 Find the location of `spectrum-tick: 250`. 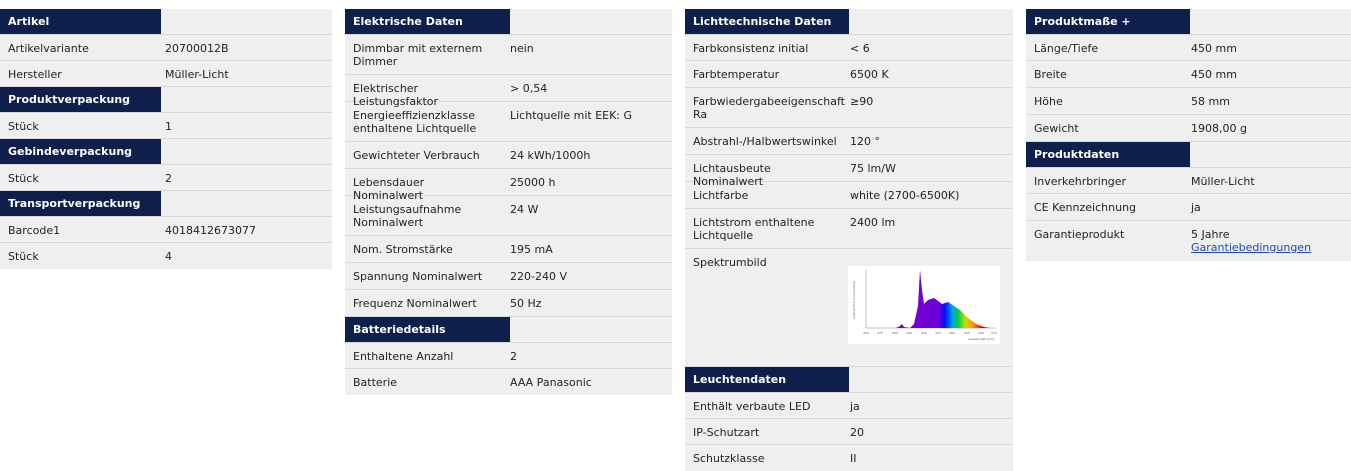

spectrum-tick: 250 is located at coordinates (866, 333).